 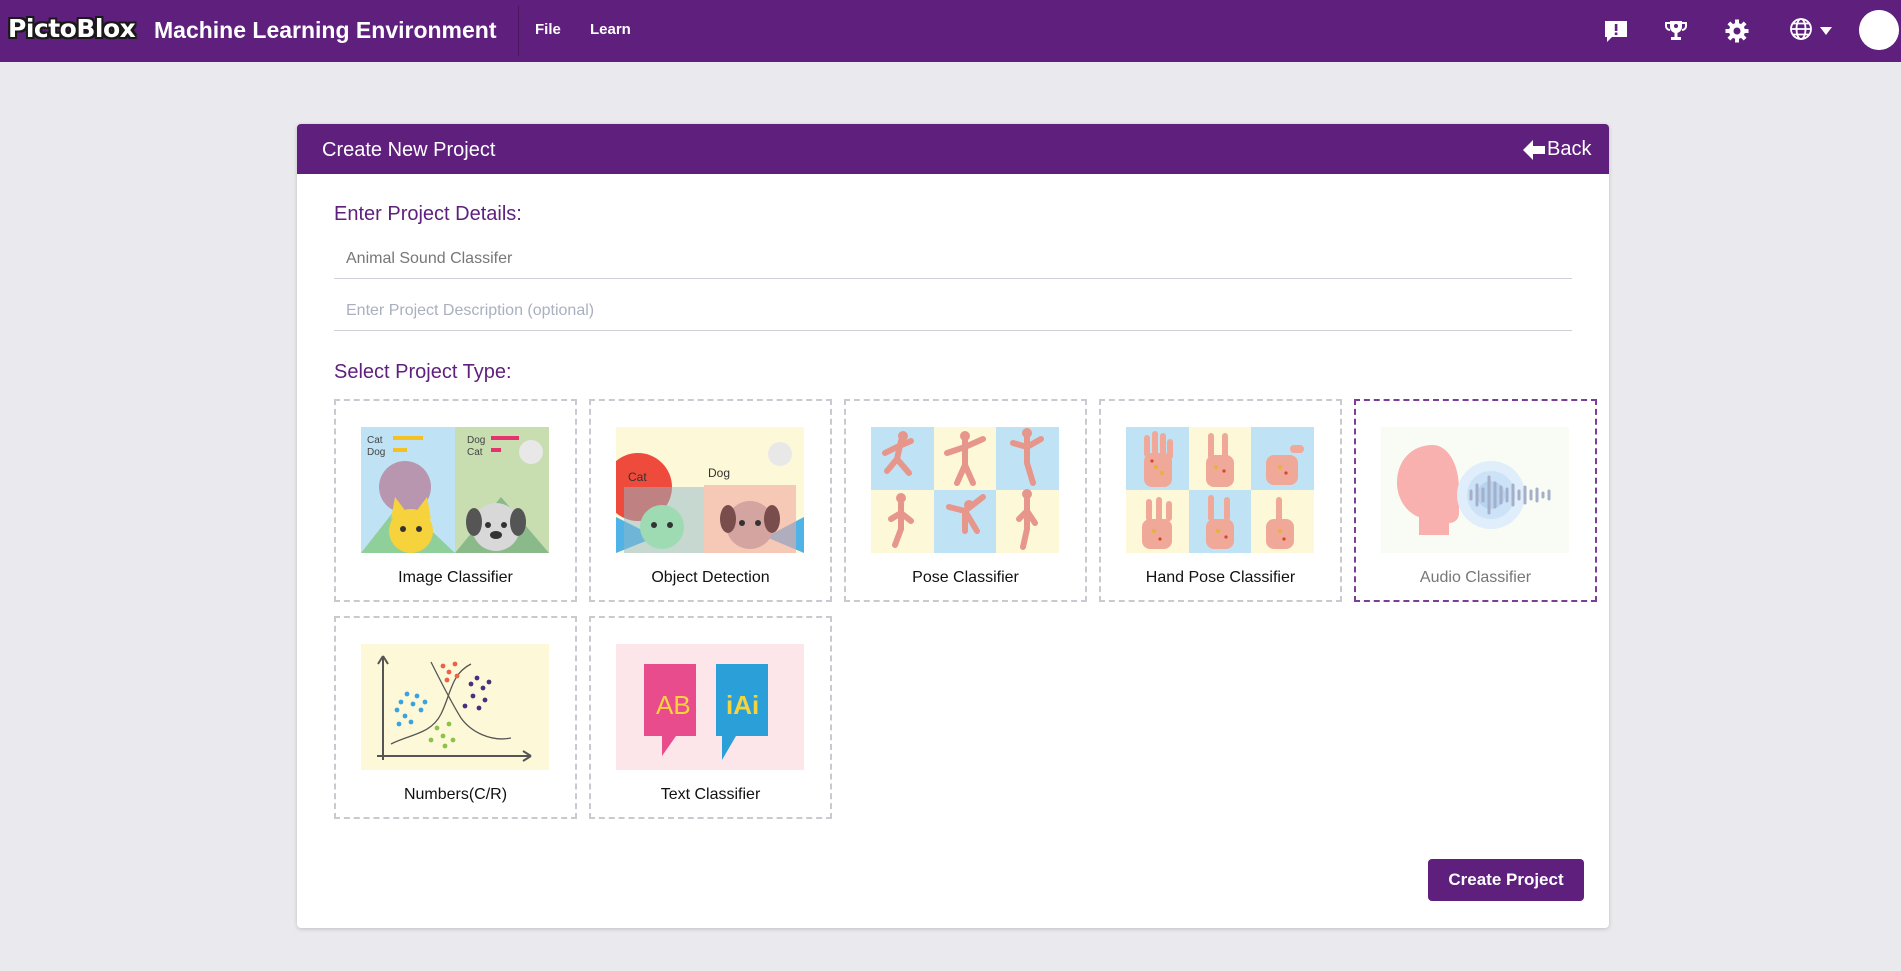 I want to click on dialog-title: Create New Project, so click(x=409, y=150).